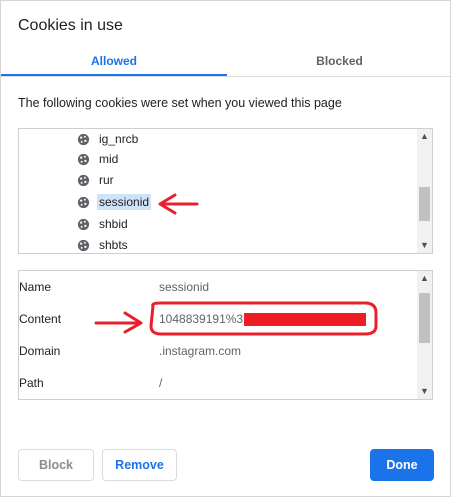 This screenshot has height=497, width=451. Describe the element at coordinates (114, 62) in the screenshot. I see `tab-allowed: Allowed` at that location.